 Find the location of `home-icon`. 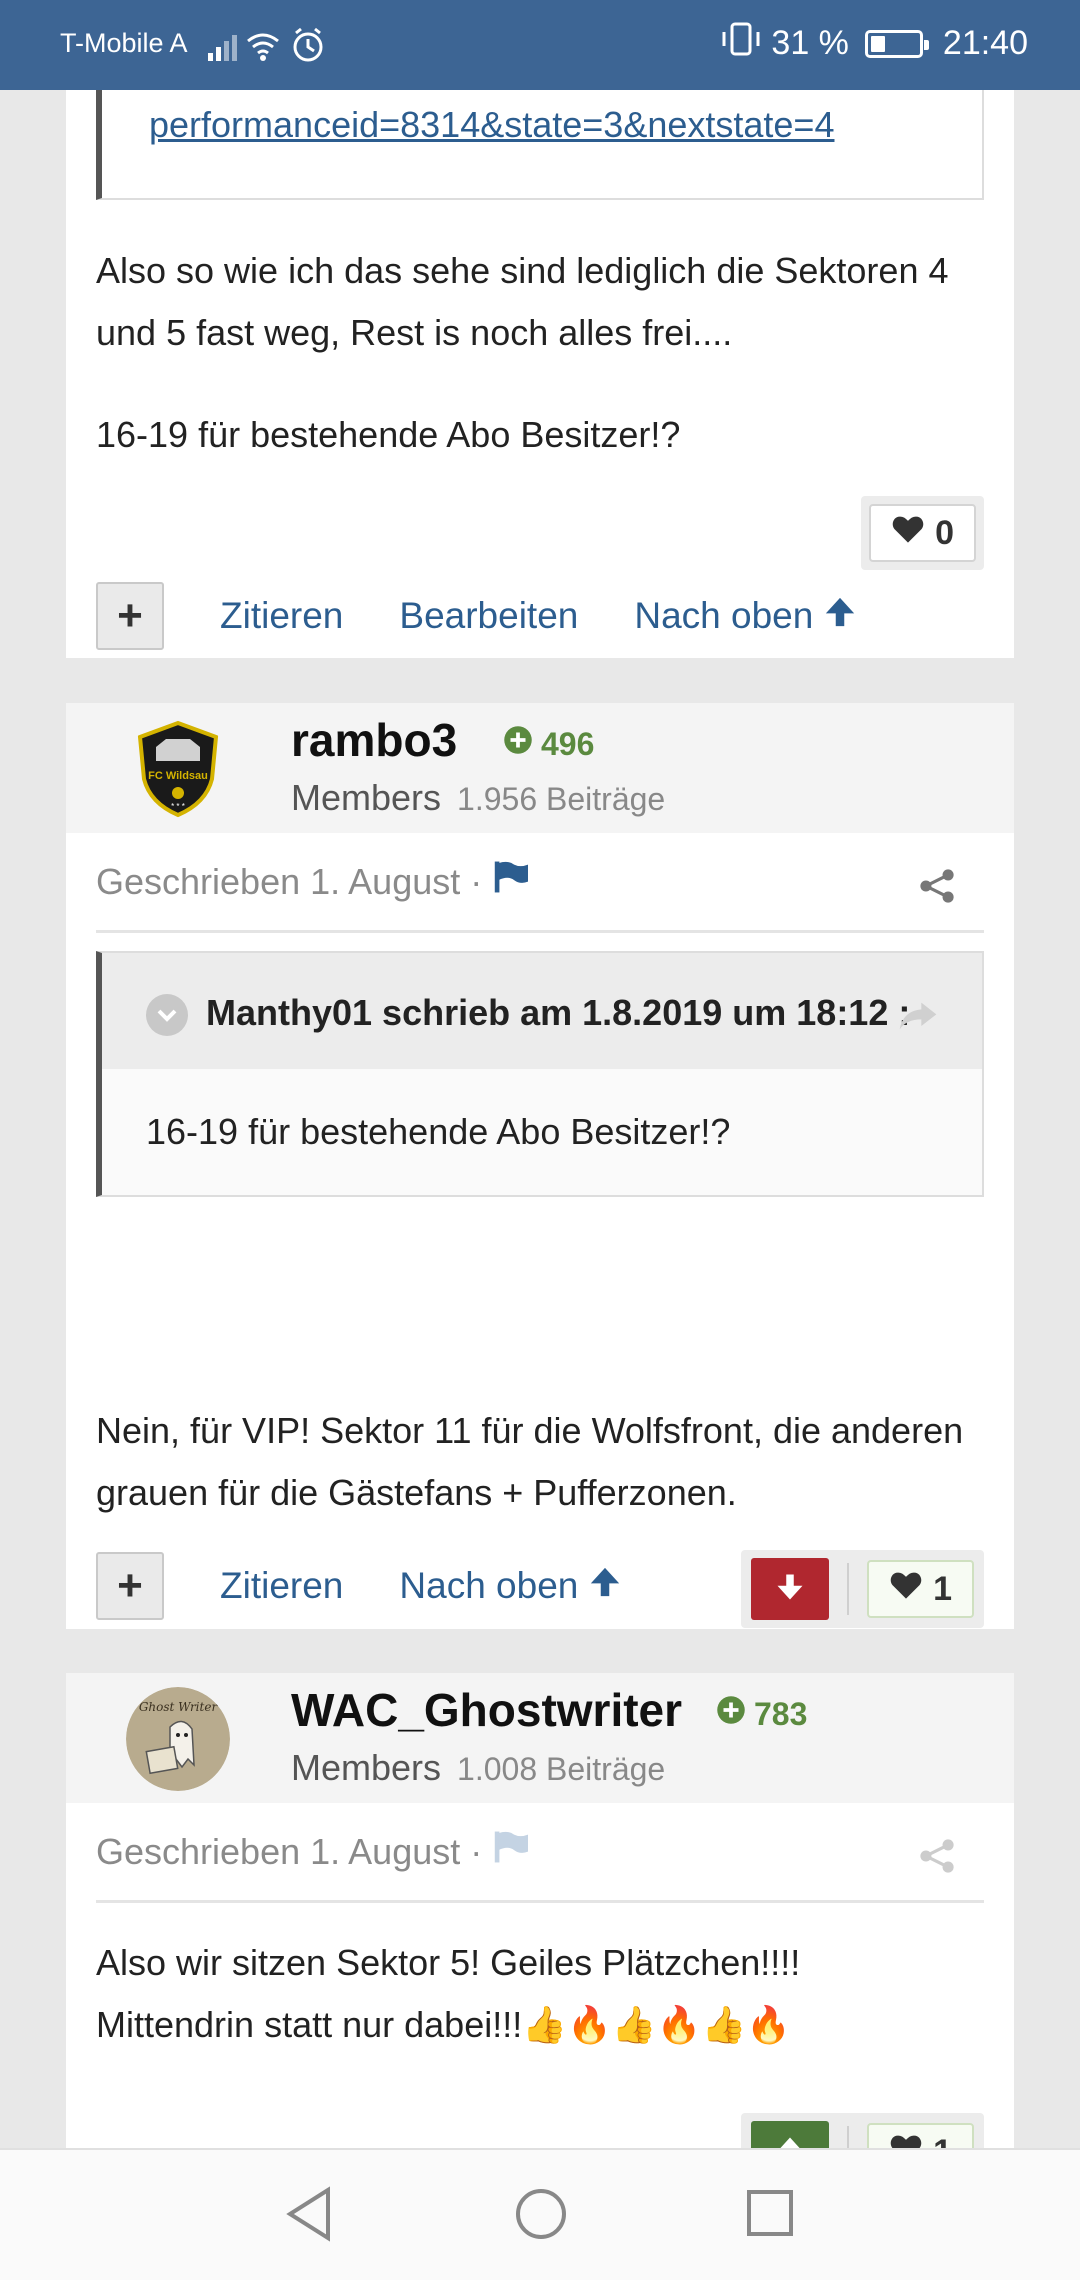

home-icon is located at coordinates (541, 2216).